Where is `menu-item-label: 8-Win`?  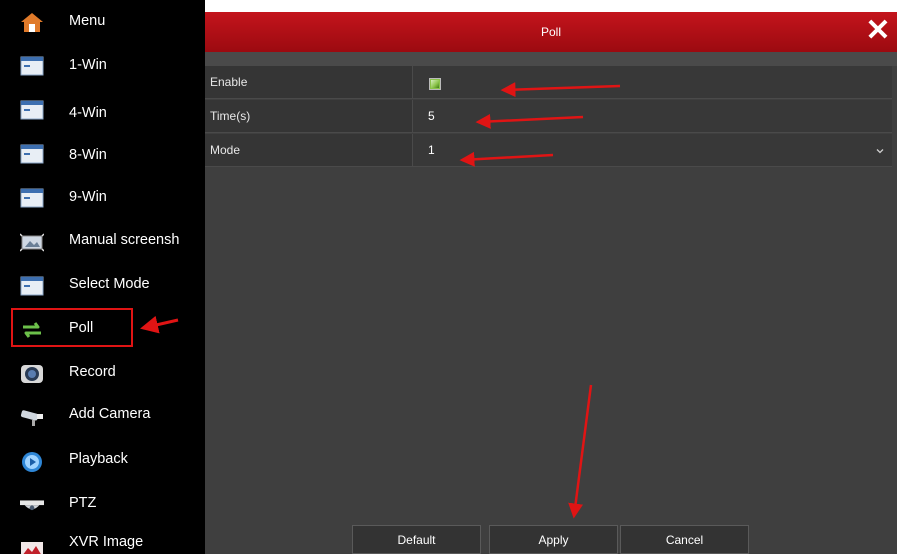 menu-item-label: 8-Win is located at coordinates (88, 155).